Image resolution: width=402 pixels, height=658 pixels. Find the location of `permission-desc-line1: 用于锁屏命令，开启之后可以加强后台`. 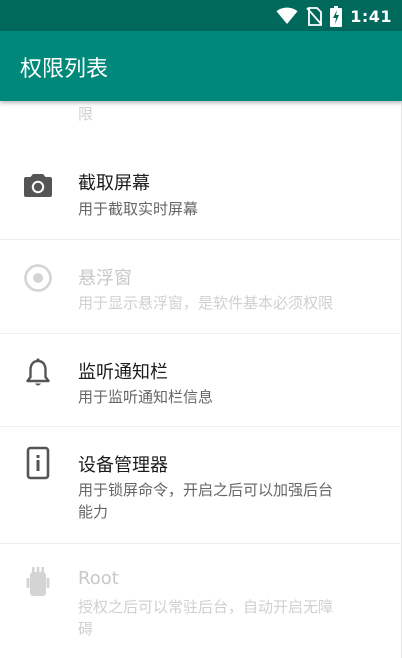

permission-desc-line1: 用于锁屏命令，开启之后可以加强后台 is located at coordinates (206, 490).